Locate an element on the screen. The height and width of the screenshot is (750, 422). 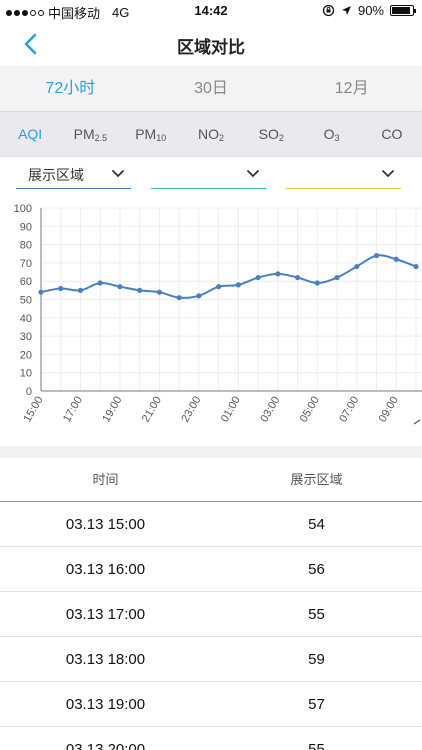
tab-aqi: AQI is located at coordinates (30, 134).